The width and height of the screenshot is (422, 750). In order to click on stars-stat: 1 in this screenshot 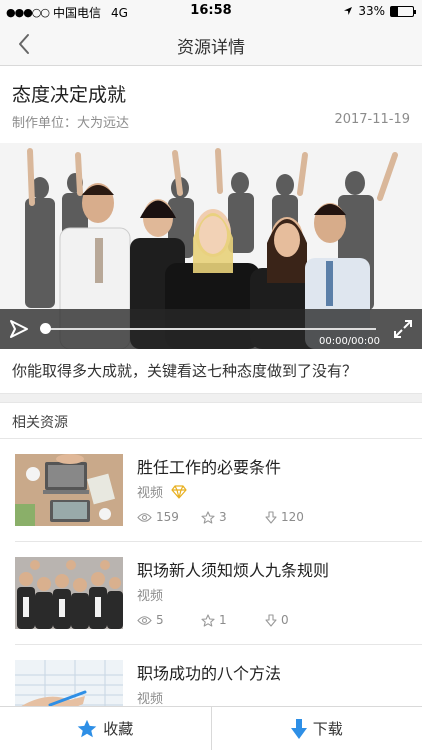, I will do `click(233, 620)`.